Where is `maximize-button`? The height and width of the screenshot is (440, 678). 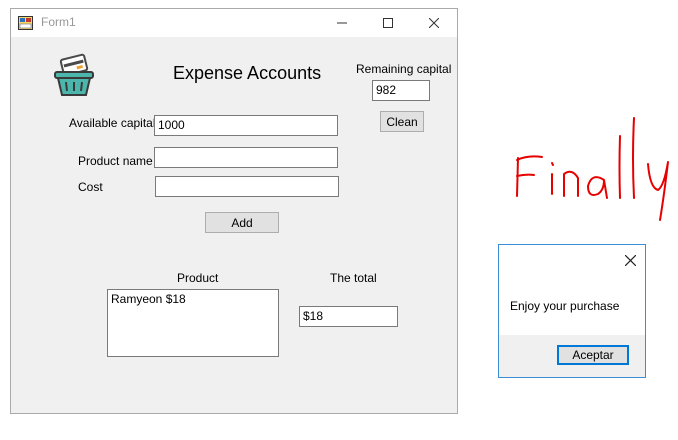 maximize-button is located at coordinates (388, 23).